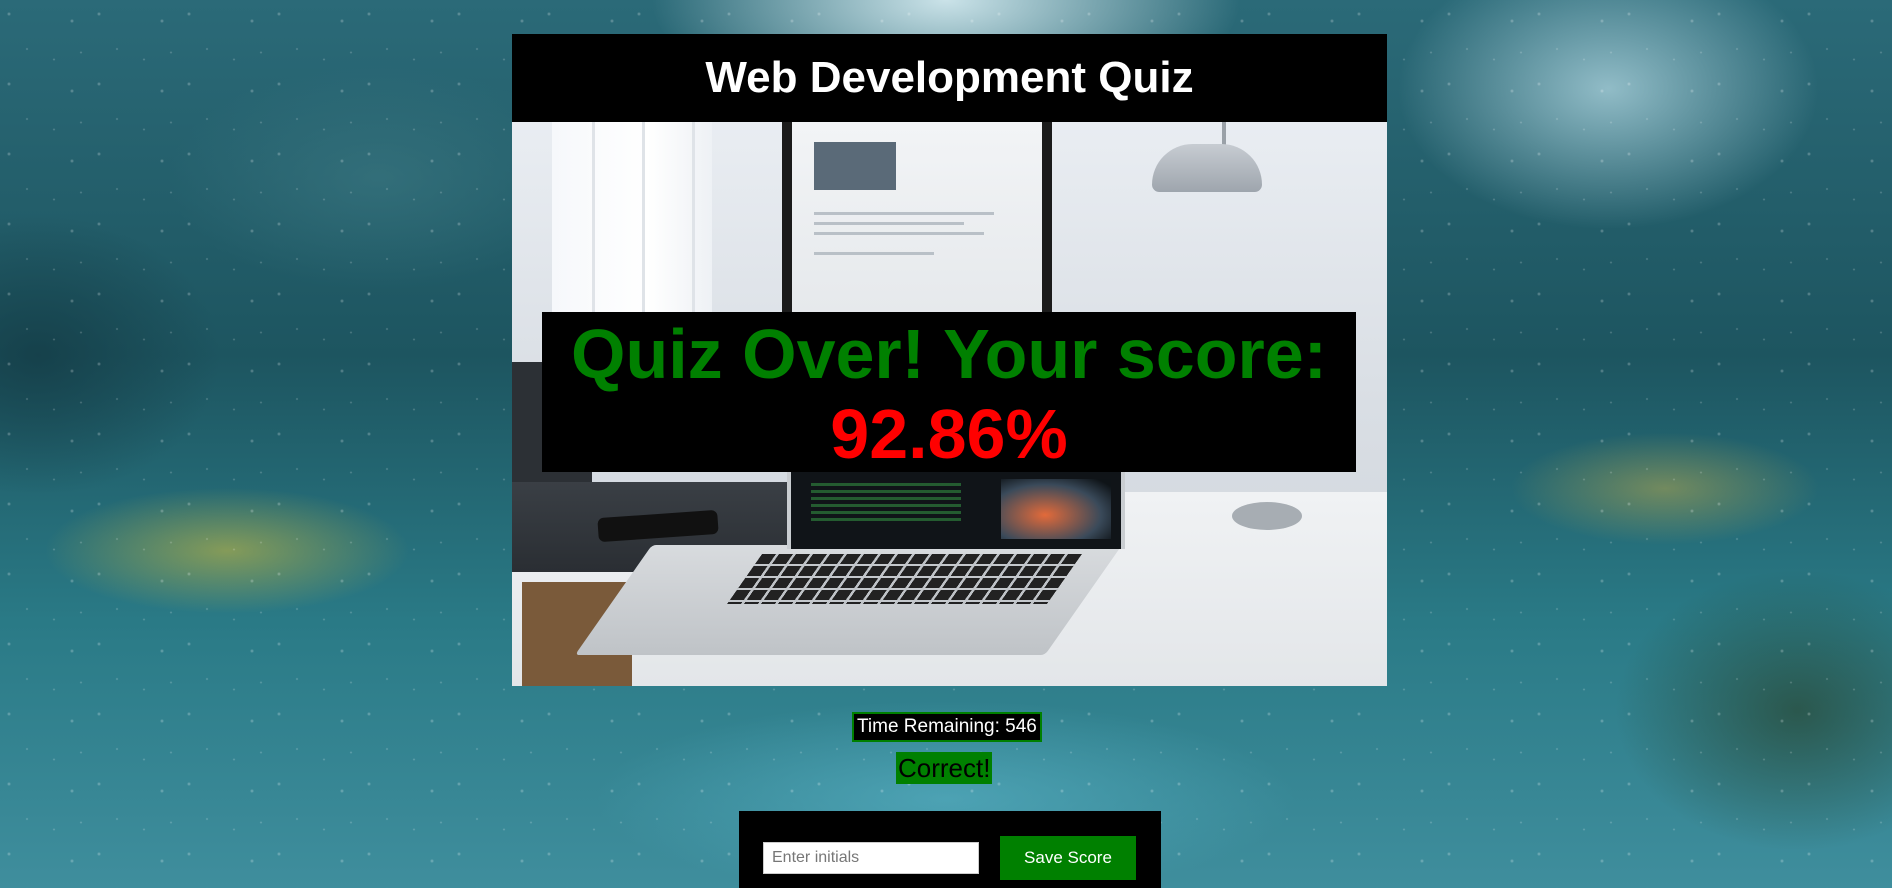  Describe the element at coordinates (904, 579) in the screenshot. I see `keyboard-illustration` at that location.